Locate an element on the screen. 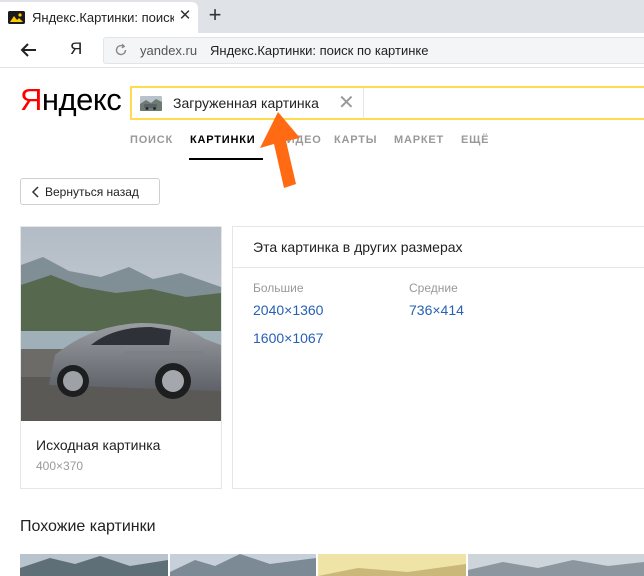 This screenshot has height=576, width=644. new-tab-icon: + is located at coordinates (215, 15).